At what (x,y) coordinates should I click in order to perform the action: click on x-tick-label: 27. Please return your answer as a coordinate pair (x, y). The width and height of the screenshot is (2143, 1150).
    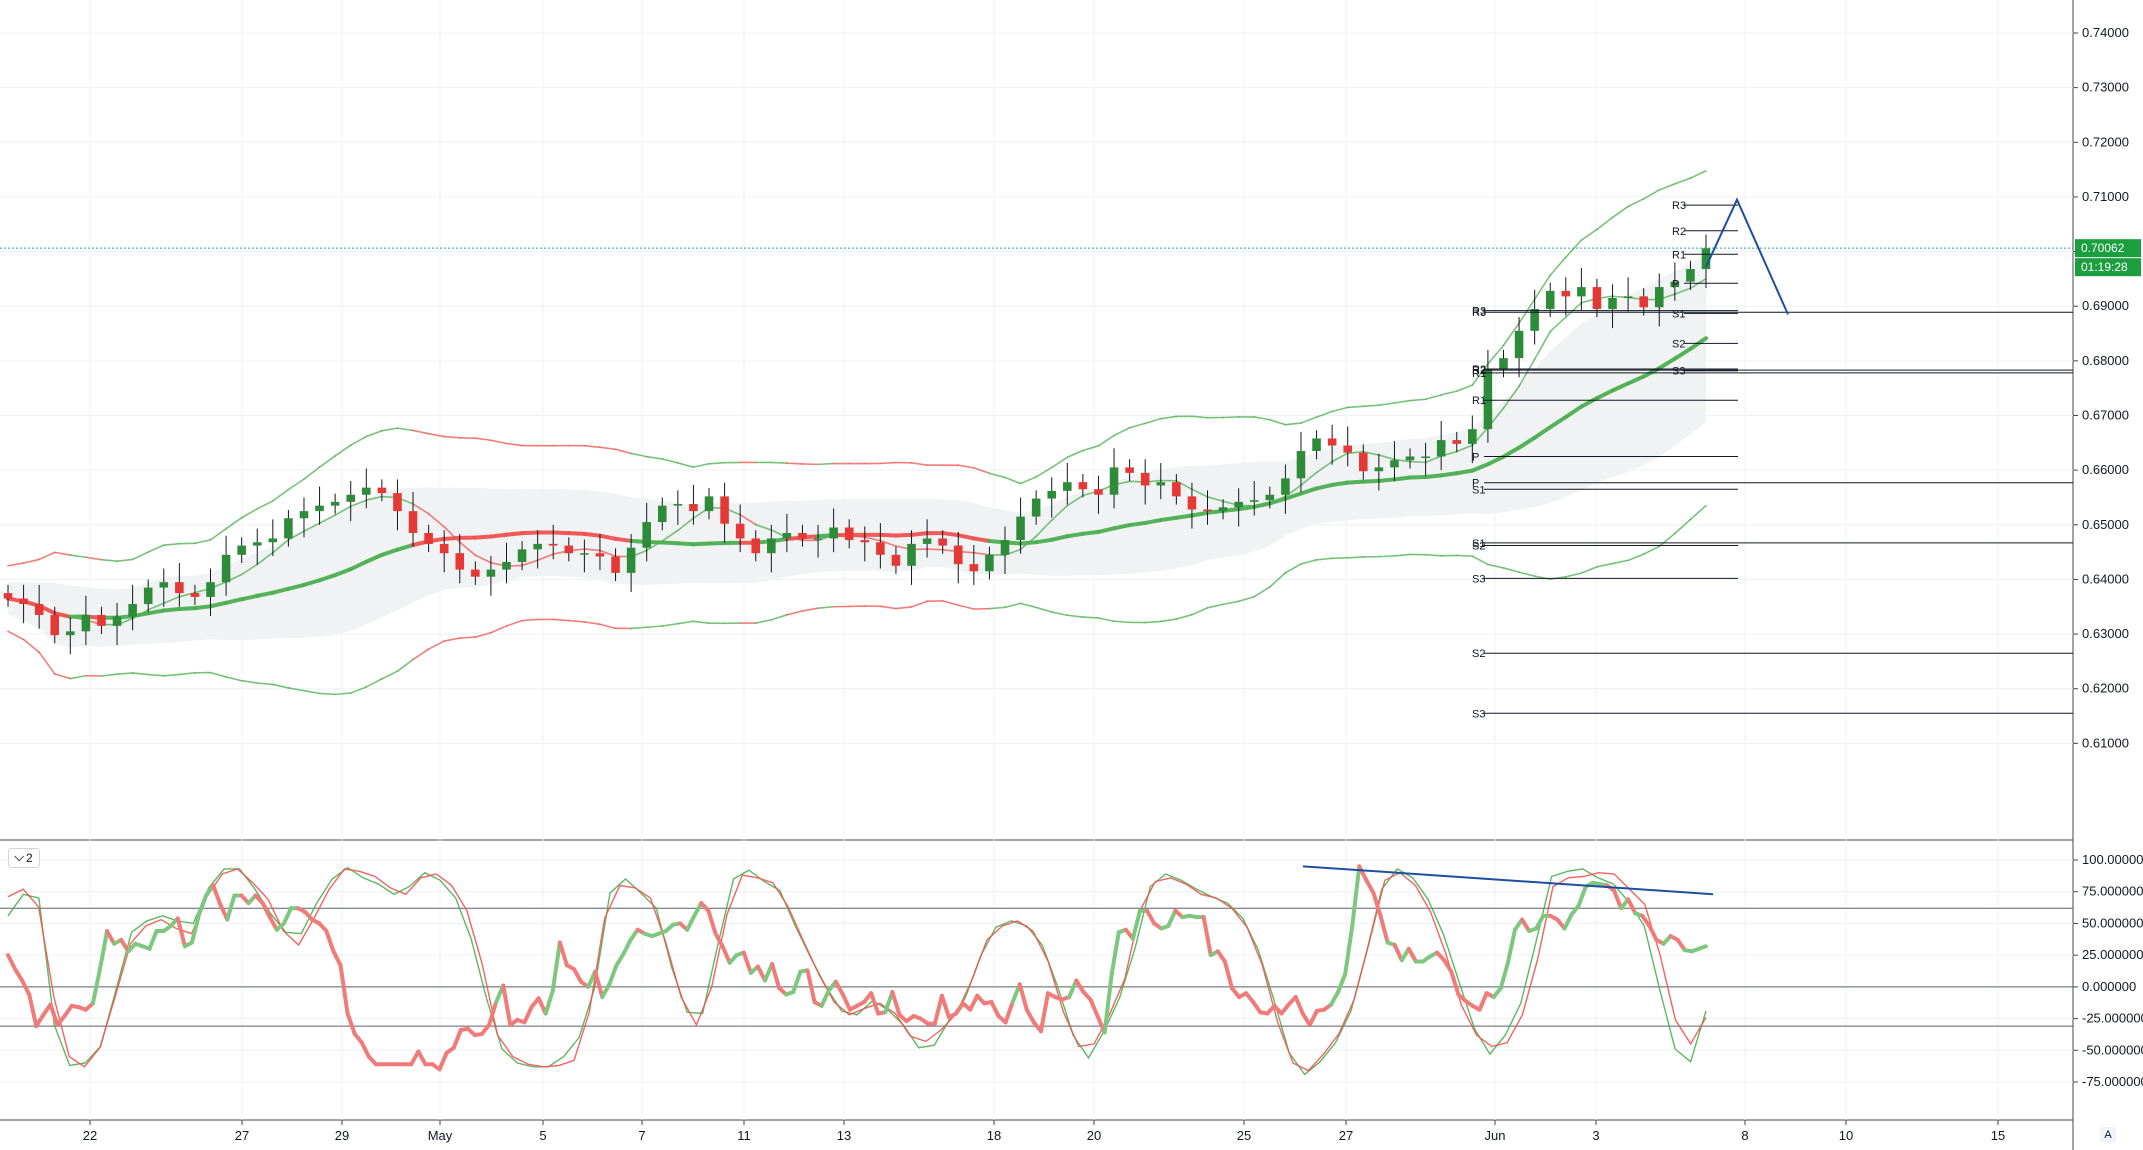
    Looking at the image, I should click on (242, 1135).